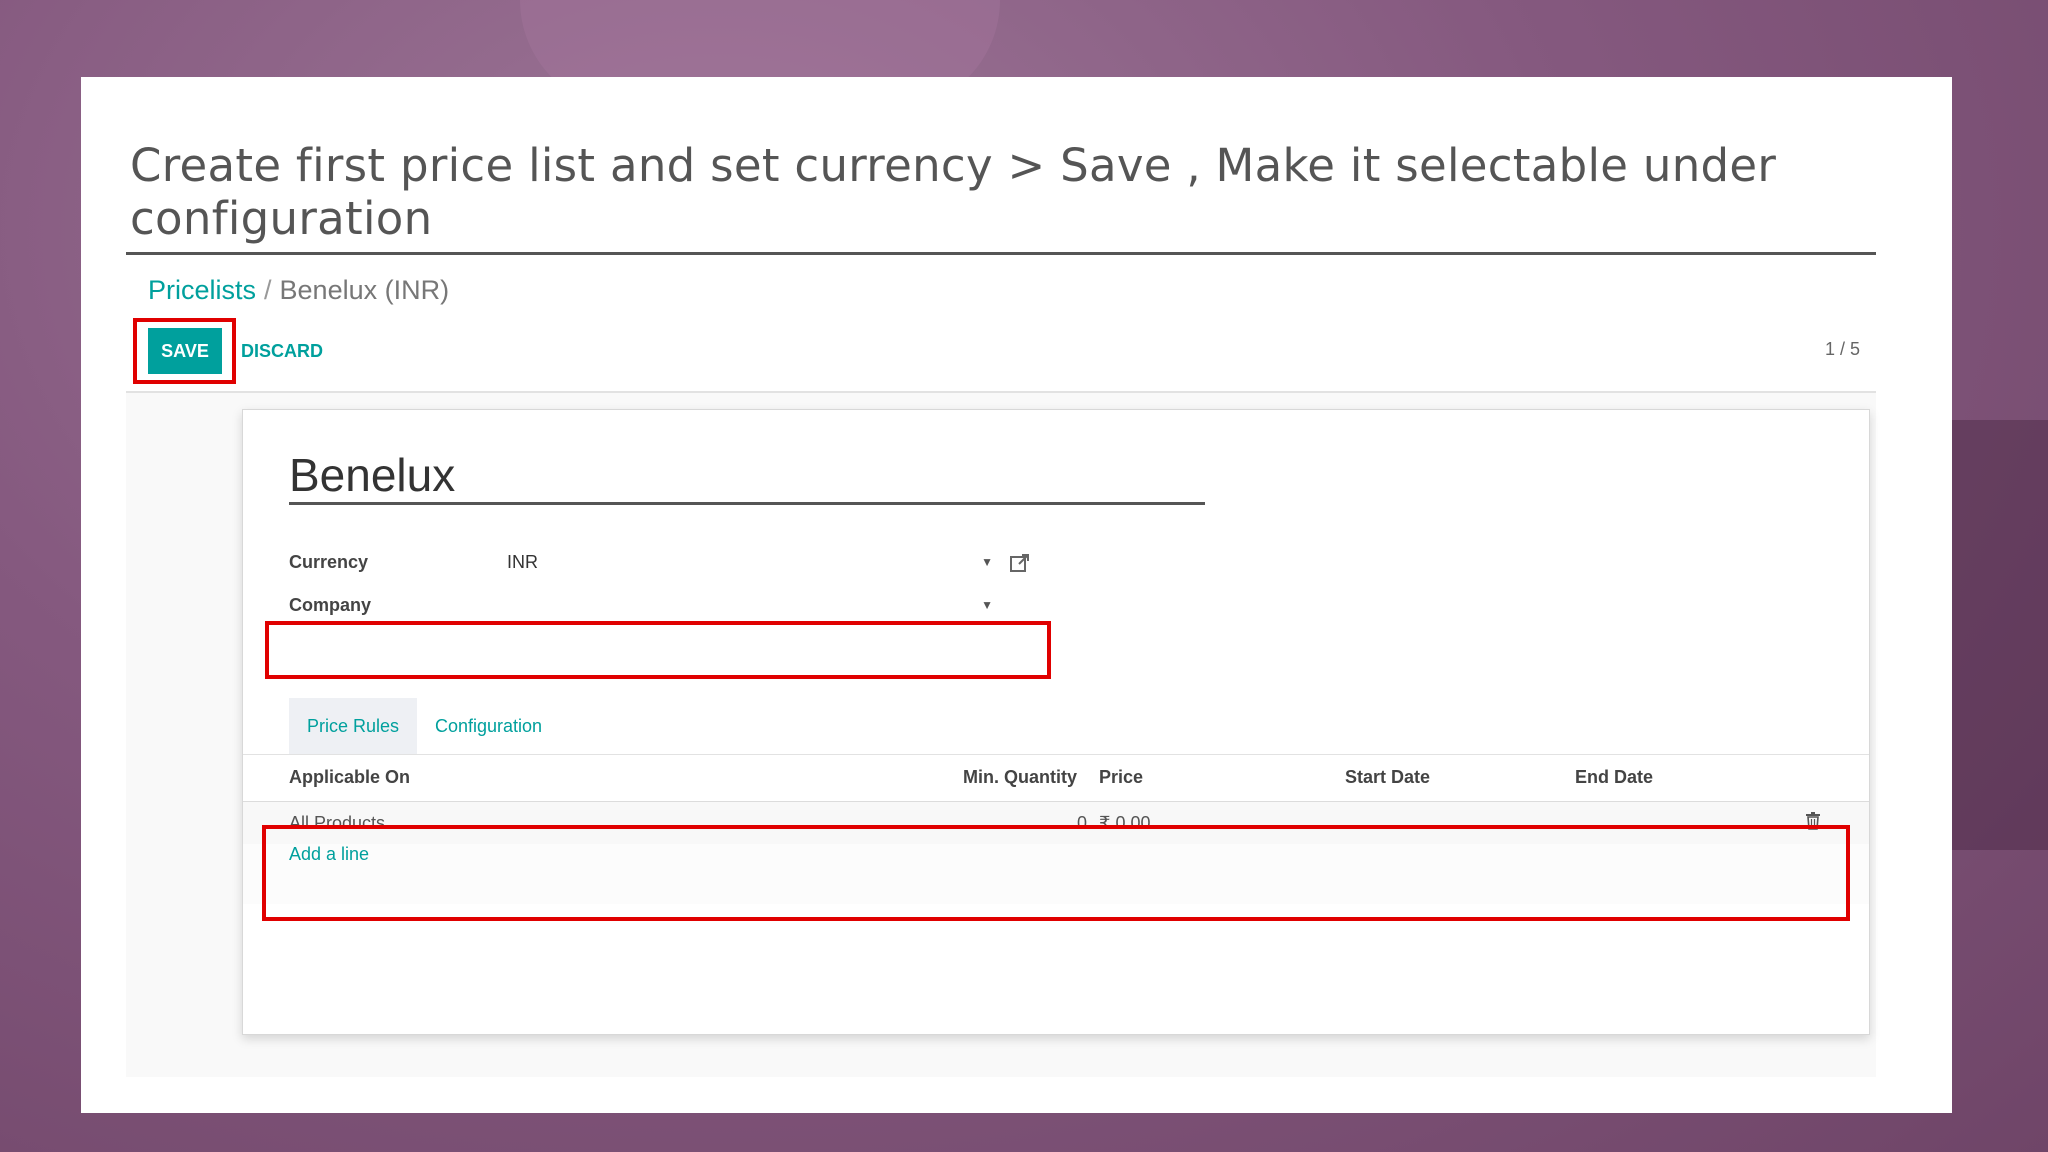 The image size is (2048, 1152). Describe the element at coordinates (1813, 821) in the screenshot. I see `trash-icon` at that location.